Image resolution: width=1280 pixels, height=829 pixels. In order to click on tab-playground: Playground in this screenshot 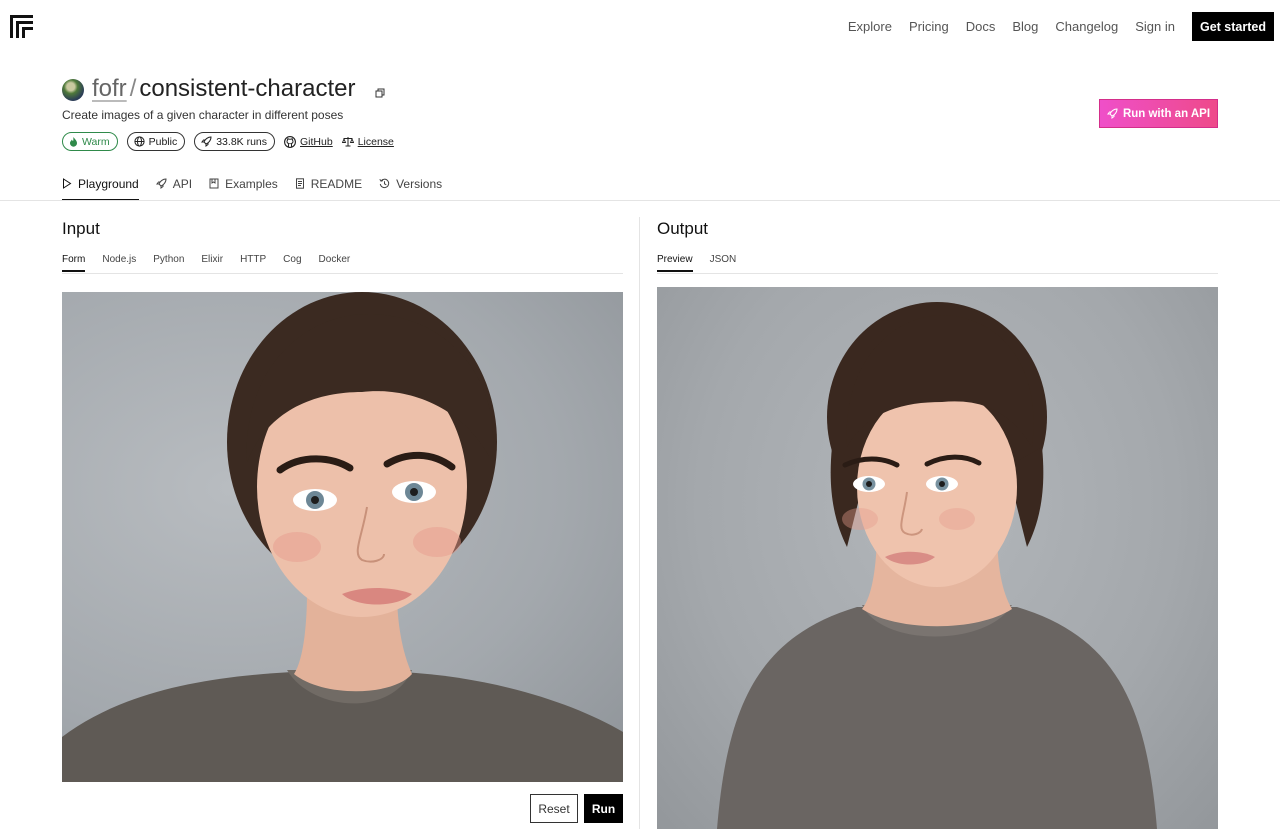, I will do `click(100, 186)`.